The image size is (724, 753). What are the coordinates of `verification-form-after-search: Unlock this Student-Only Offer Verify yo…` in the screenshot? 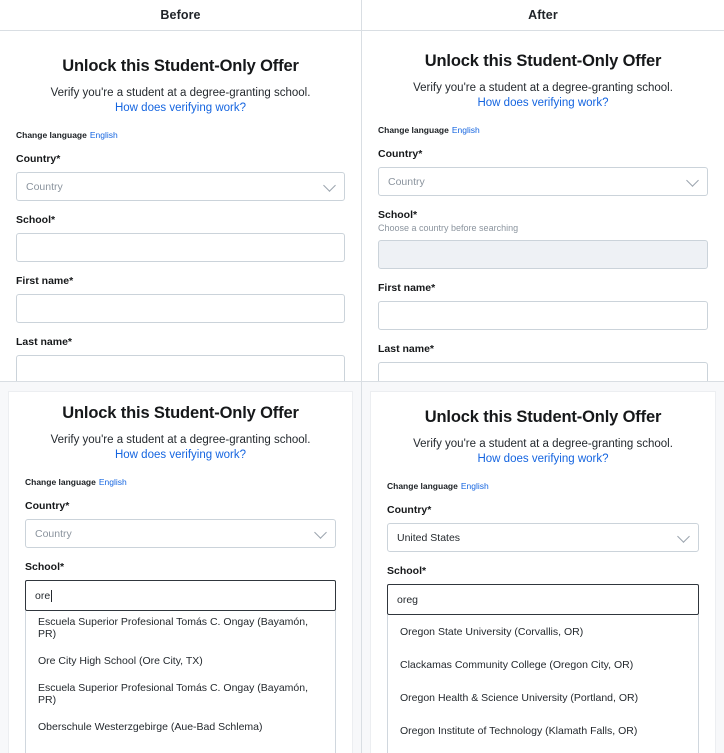 It's located at (543, 503).